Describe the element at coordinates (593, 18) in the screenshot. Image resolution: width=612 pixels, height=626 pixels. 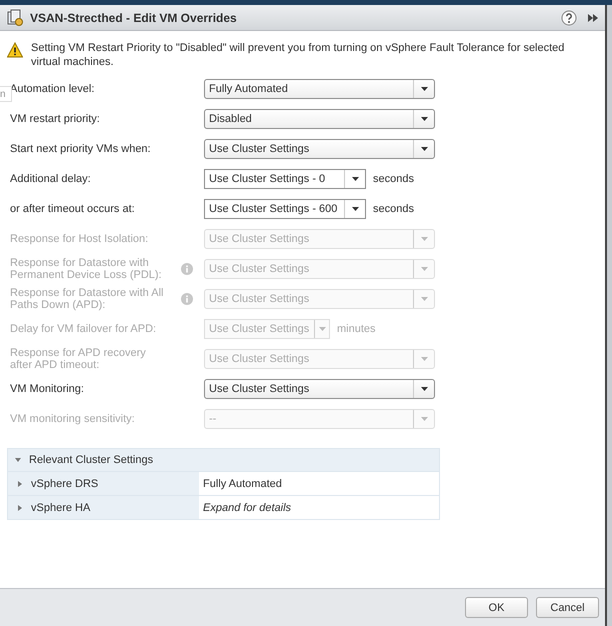
I see `double-chevron-icon` at that location.